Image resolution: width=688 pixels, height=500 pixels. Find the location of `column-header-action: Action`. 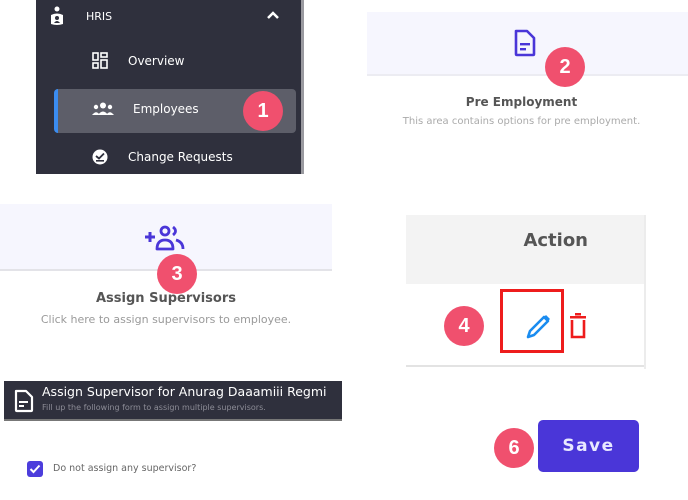

column-header-action: Action is located at coordinates (555, 240).